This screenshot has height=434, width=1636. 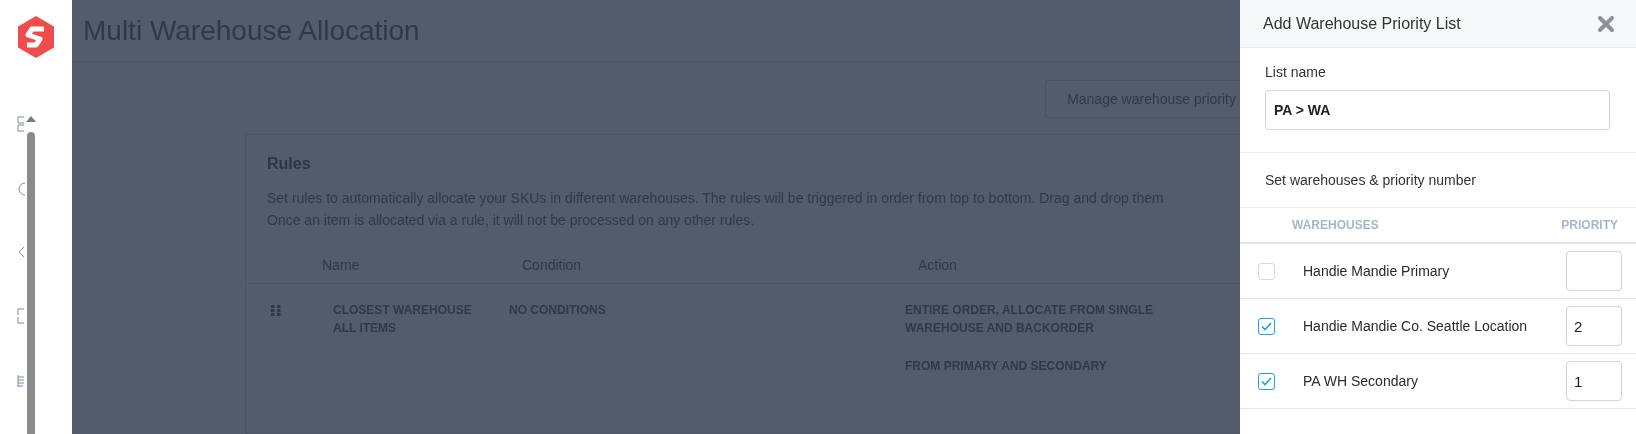 I want to click on warehouse-name: Handie Mandie Co. Seattle Location, so click(x=1416, y=326).